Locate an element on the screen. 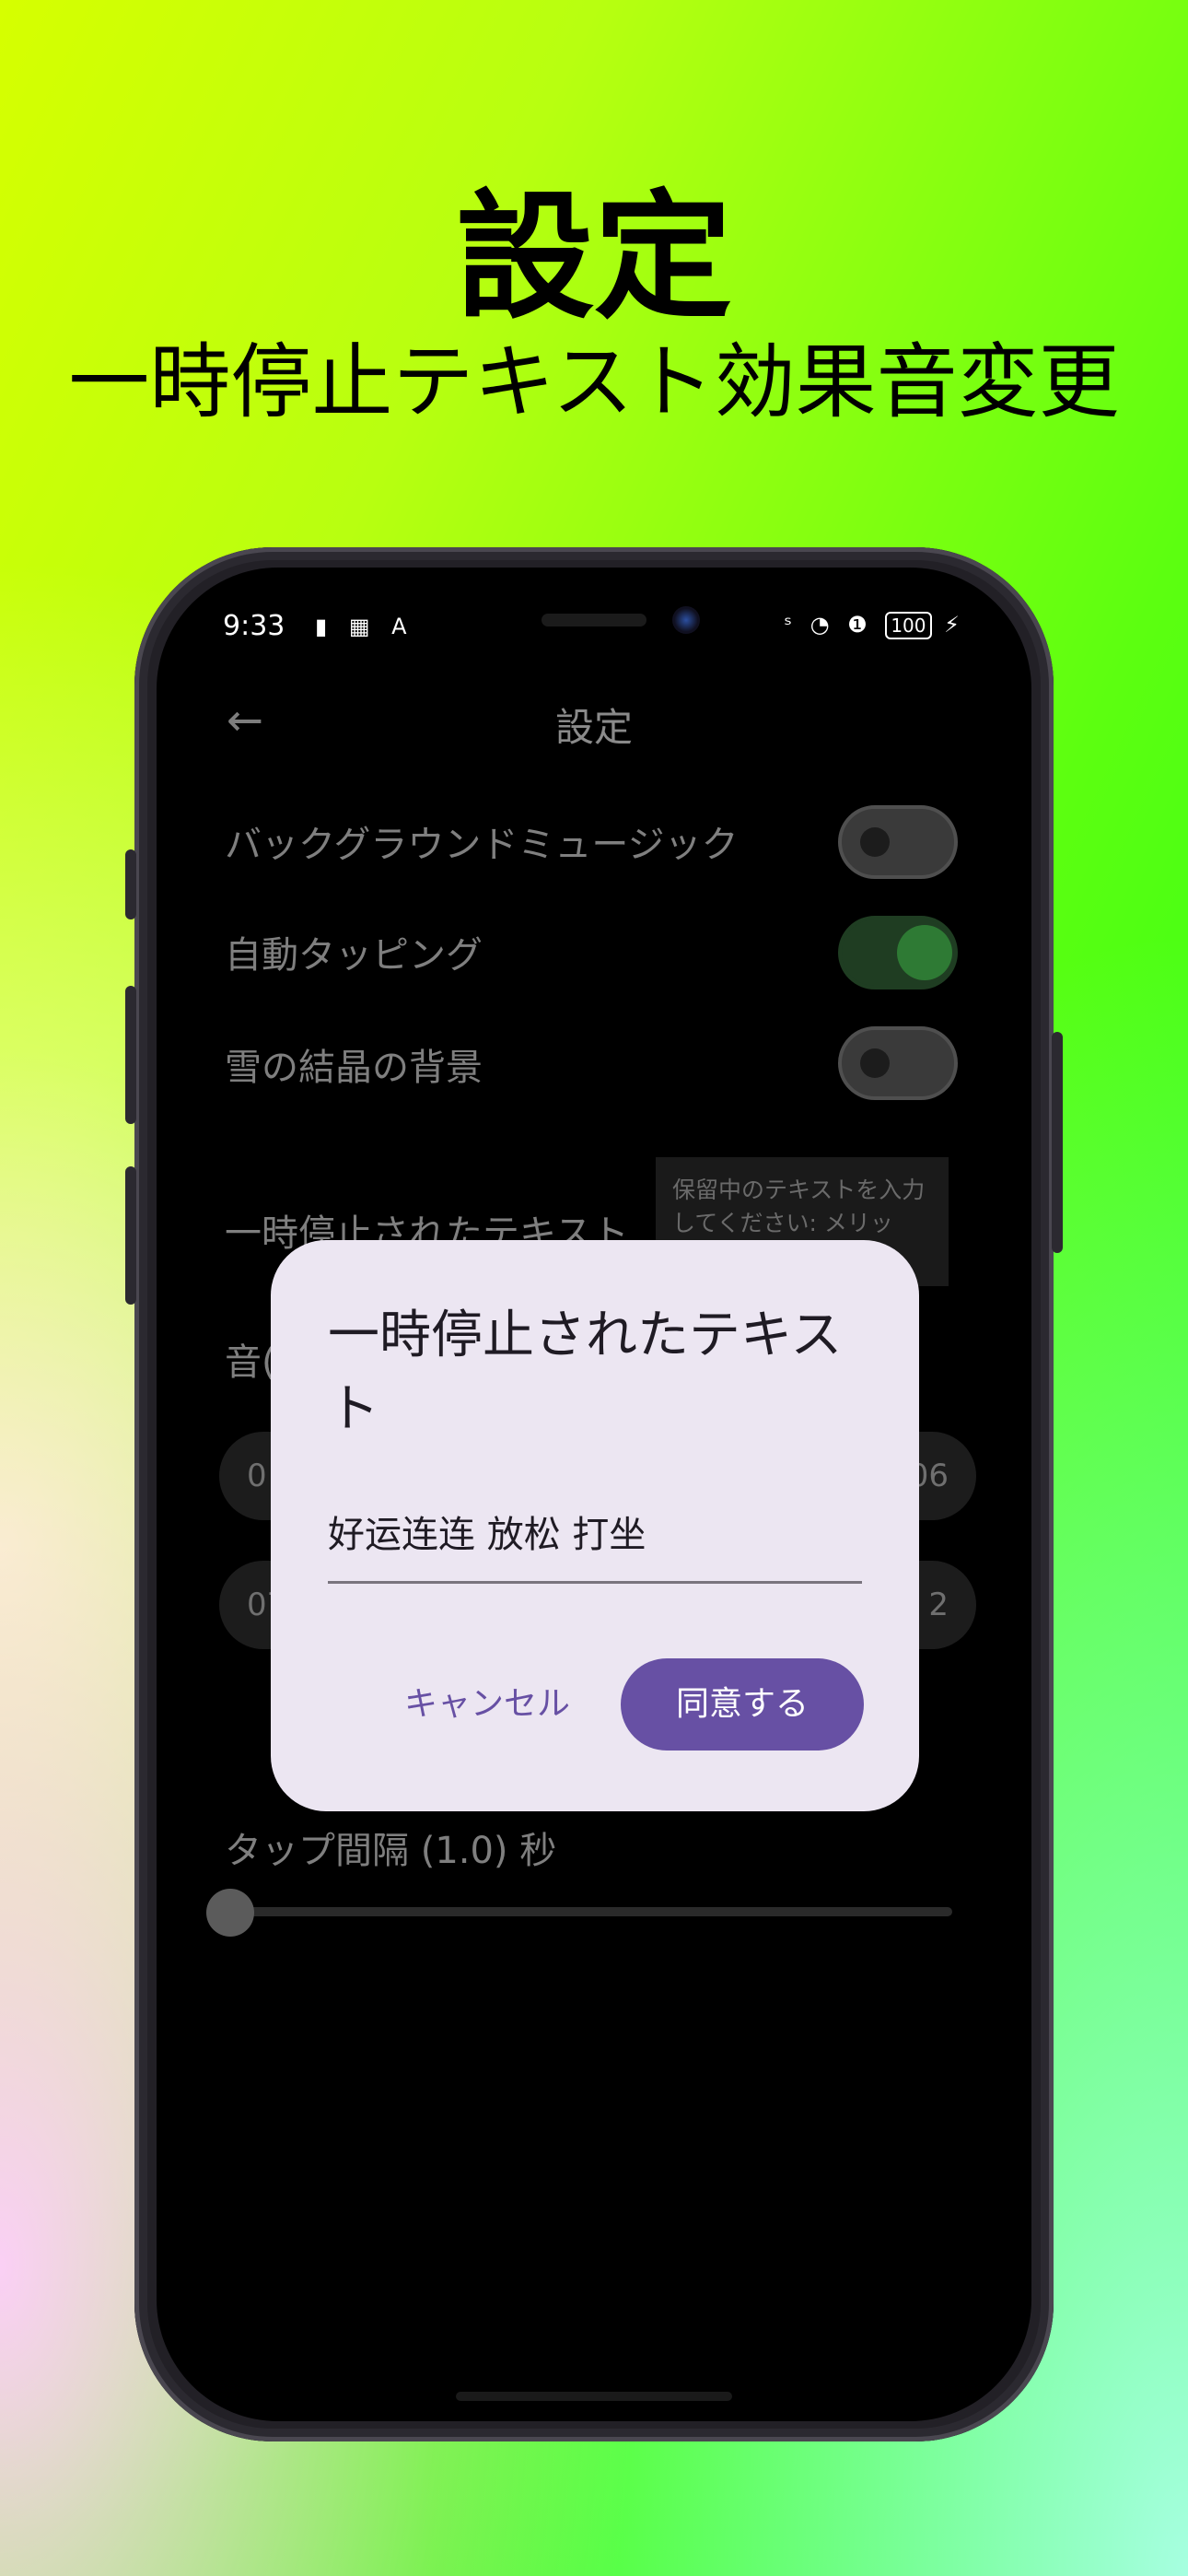 The height and width of the screenshot is (2576, 1188). dialog-title: 一時停止されたテキスト is located at coordinates (585, 1372).